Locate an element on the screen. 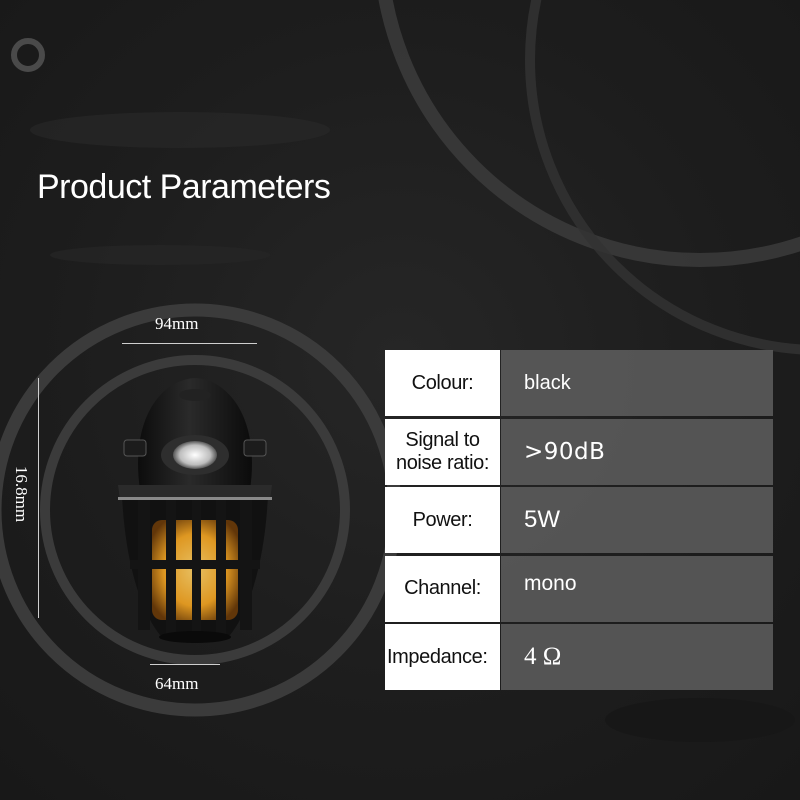  param-value-signal-to-noise: >90dB is located at coordinates (637, 451).